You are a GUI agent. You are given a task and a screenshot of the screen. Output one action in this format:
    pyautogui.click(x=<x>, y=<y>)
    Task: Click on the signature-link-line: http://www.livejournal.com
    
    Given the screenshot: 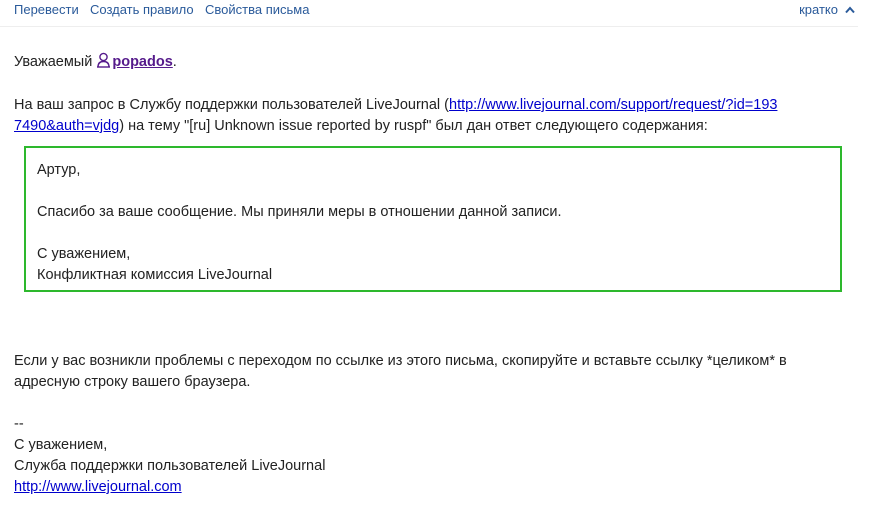 What is the action you would take?
    pyautogui.click(x=98, y=487)
    